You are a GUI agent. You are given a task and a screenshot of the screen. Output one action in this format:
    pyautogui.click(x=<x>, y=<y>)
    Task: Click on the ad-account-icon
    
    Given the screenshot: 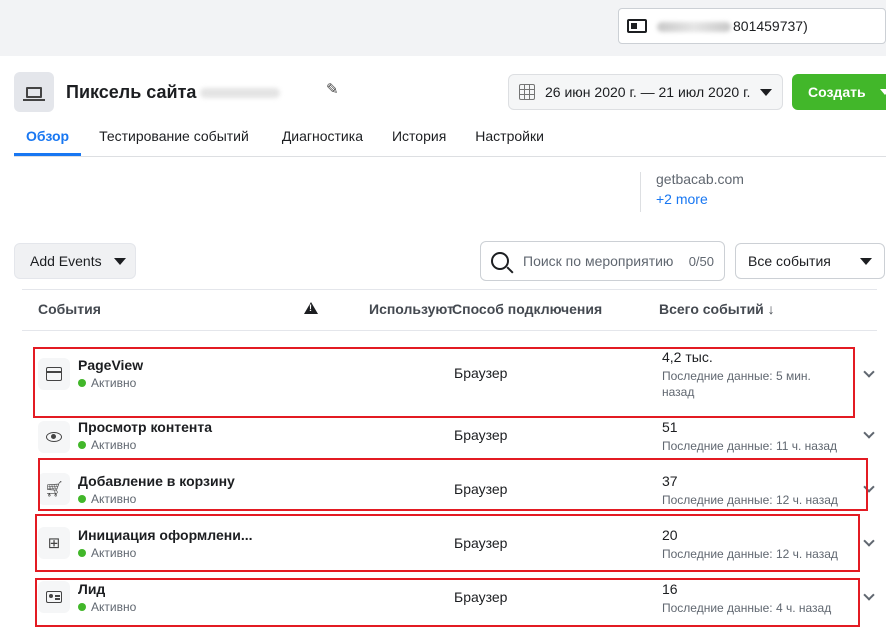 What is the action you would take?
    pyautogui.click(x=637, y=26)
    